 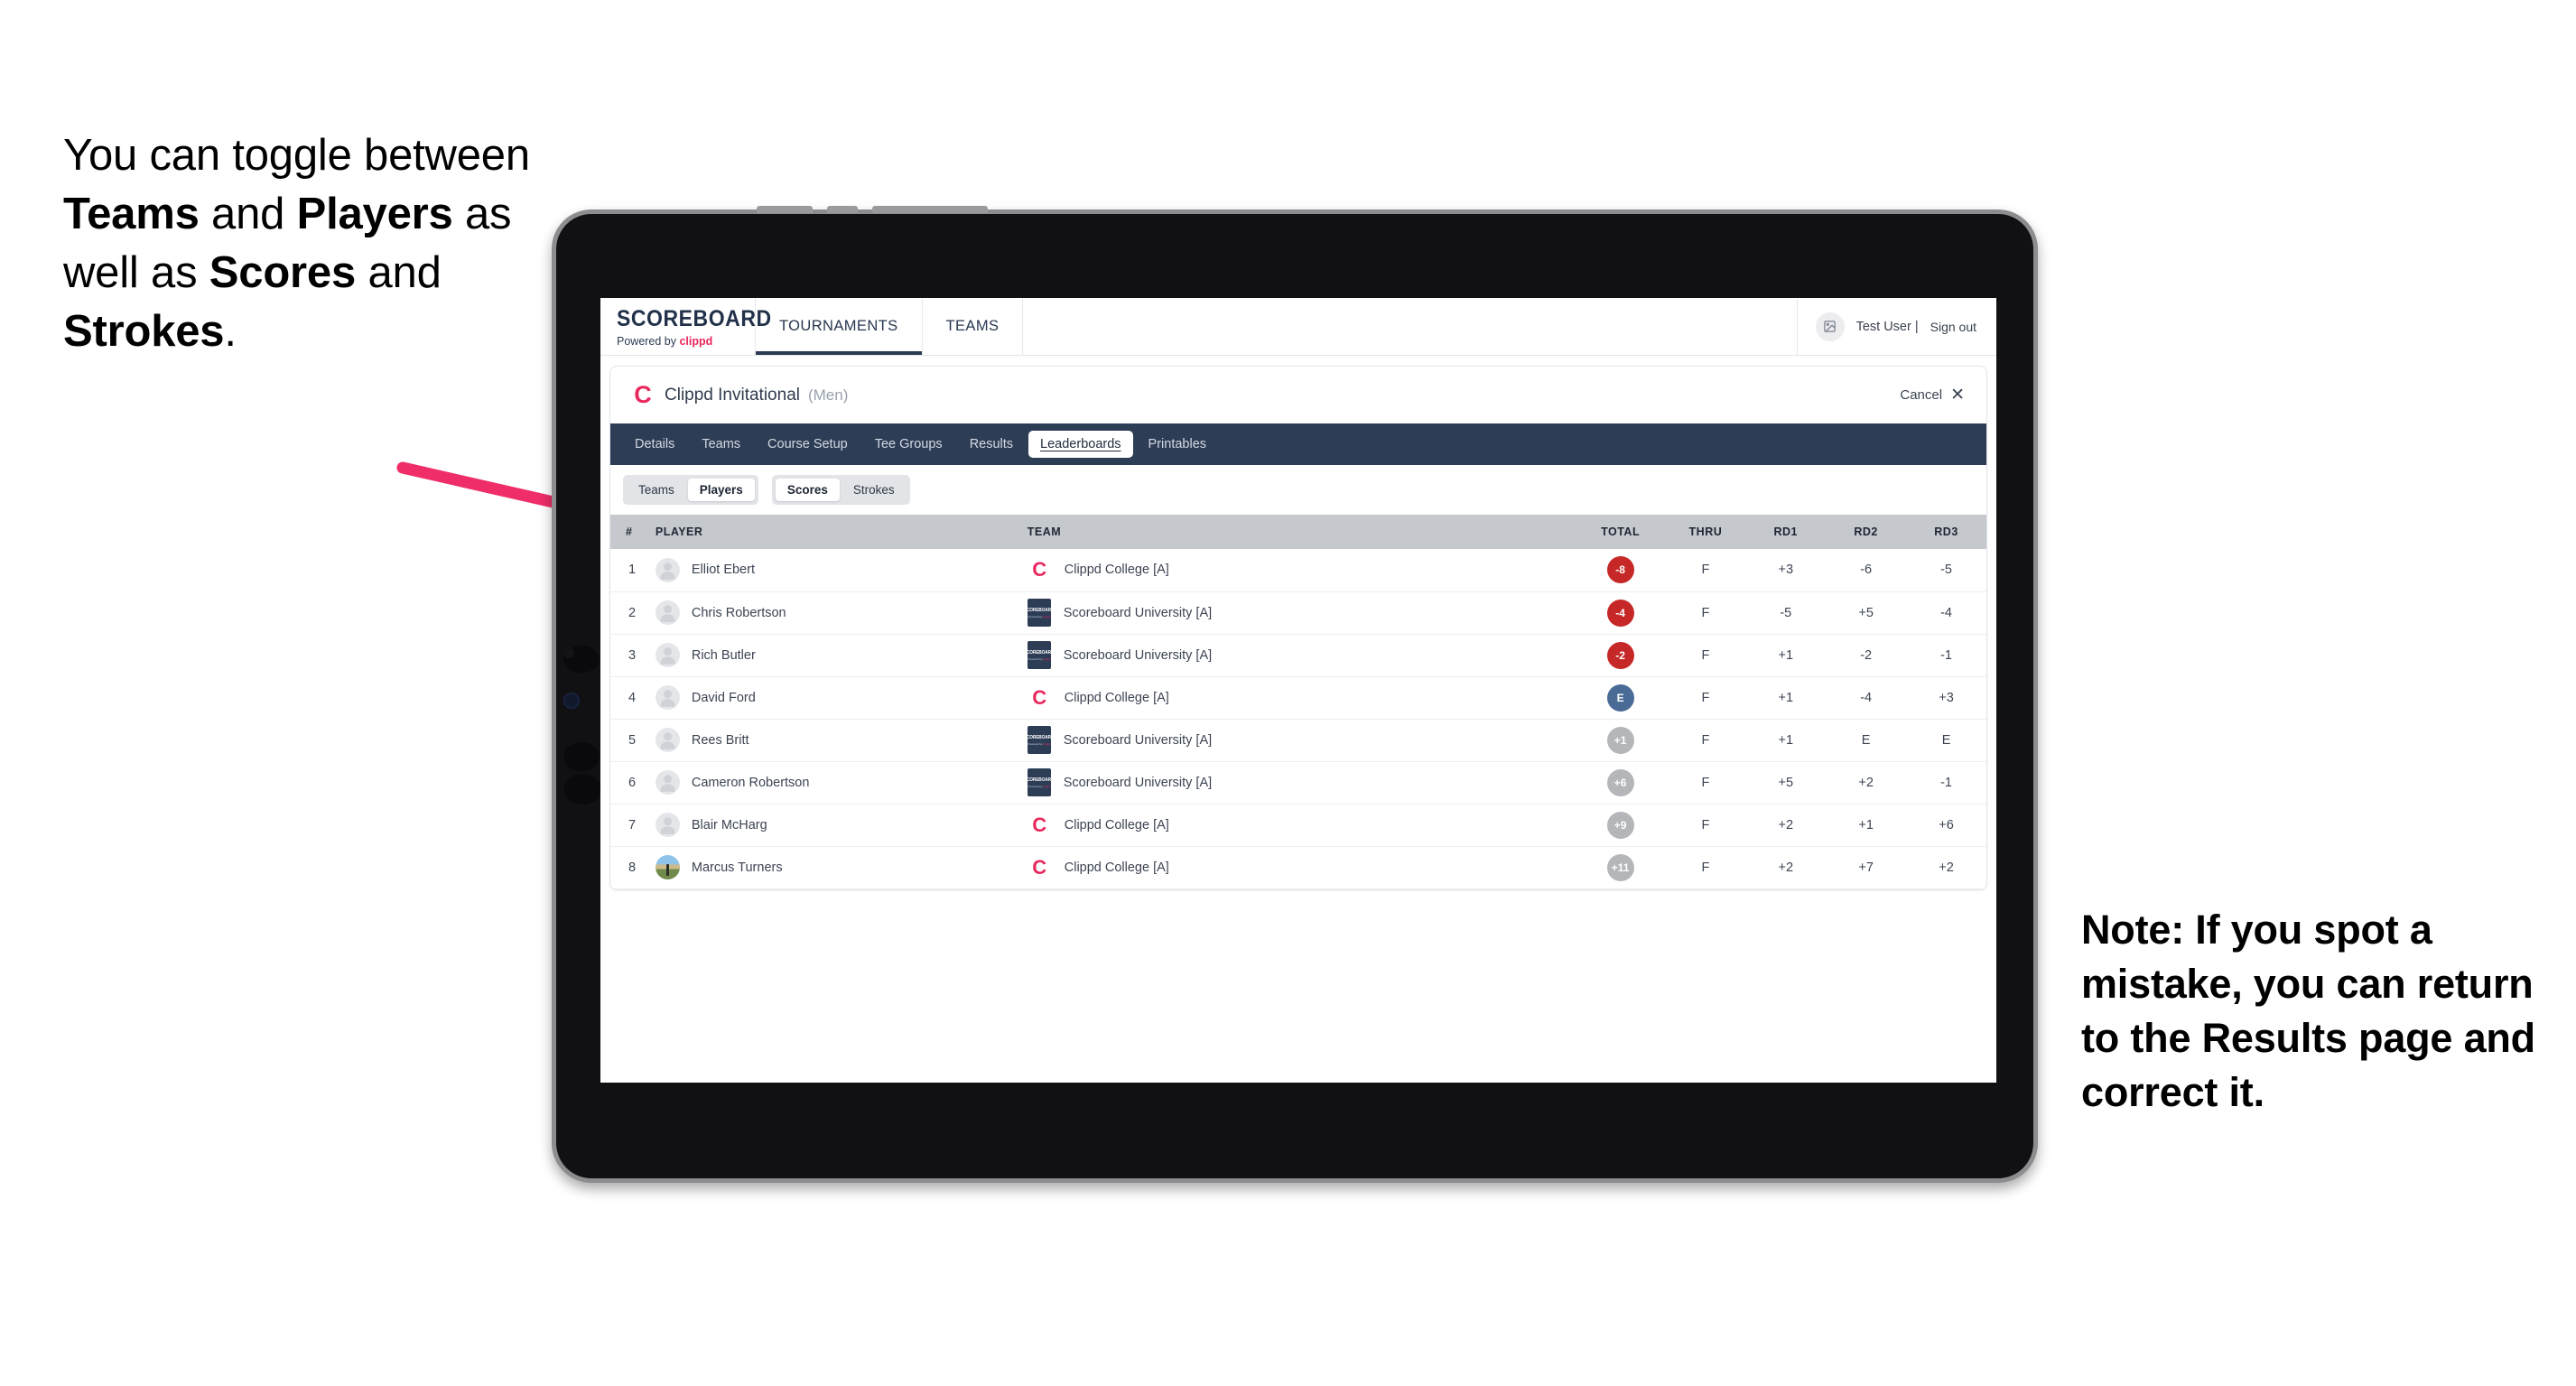 I want to click on cell-player: Chris Robertson, so click(x=841, y=612).